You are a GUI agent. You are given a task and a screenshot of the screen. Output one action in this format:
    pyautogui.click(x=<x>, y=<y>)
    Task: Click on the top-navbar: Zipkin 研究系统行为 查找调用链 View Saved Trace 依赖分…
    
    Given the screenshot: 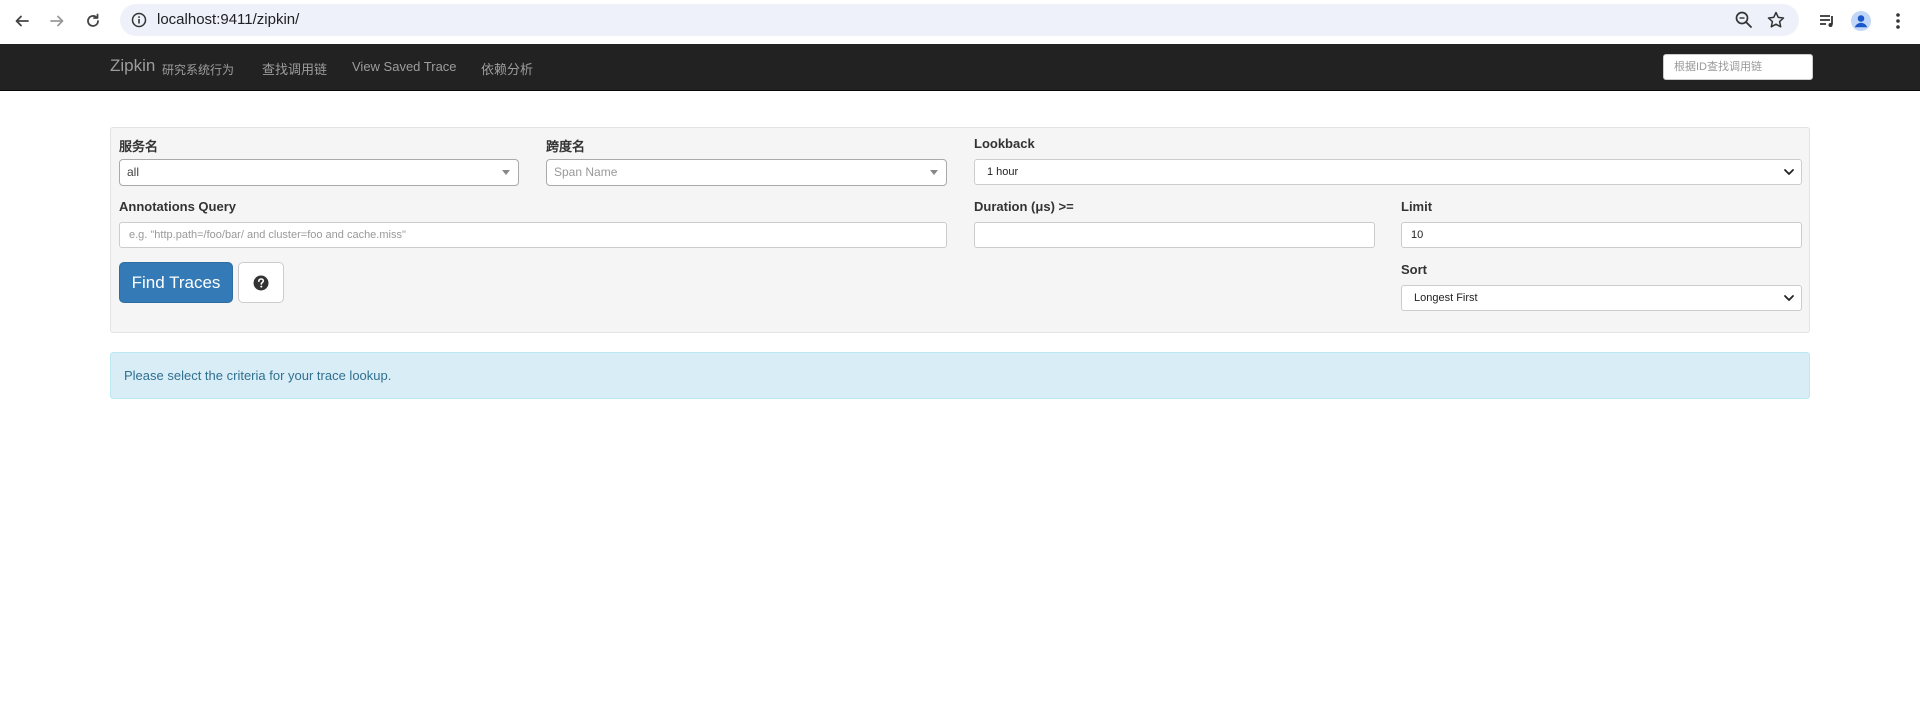 What is the action you would take?
    pyautogui.click(x=960, y=67)
    